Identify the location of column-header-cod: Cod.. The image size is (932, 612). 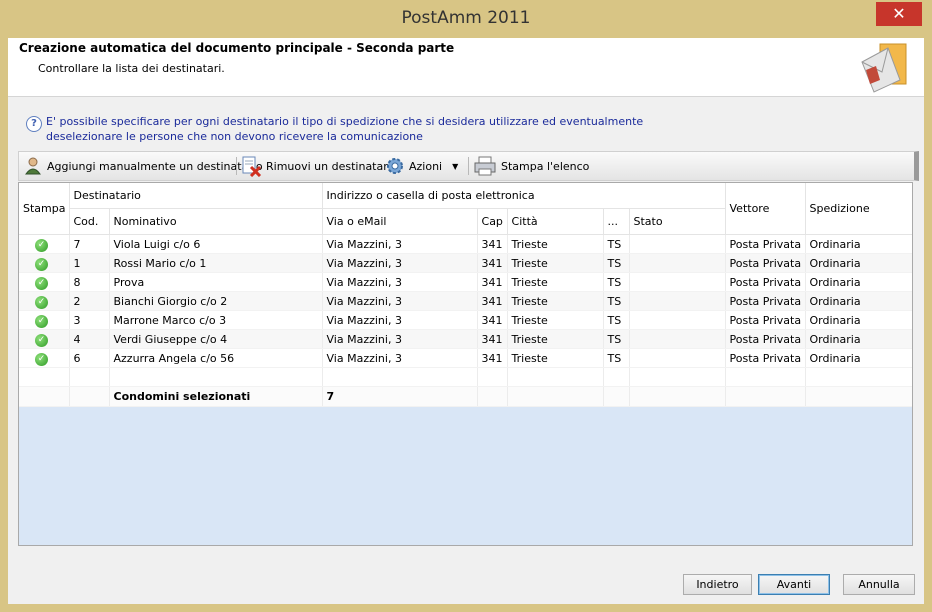
(89, 221).